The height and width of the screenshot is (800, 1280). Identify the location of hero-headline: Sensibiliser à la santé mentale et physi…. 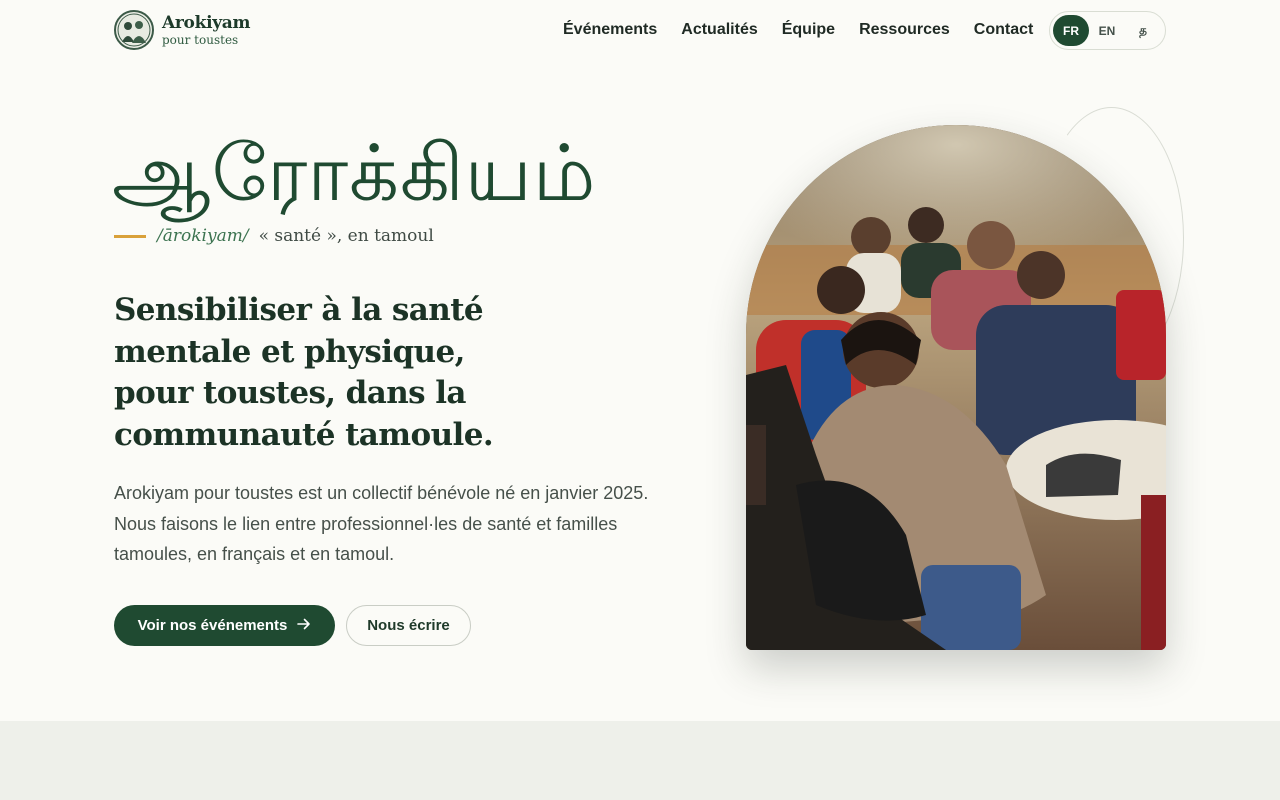
(304, 372).